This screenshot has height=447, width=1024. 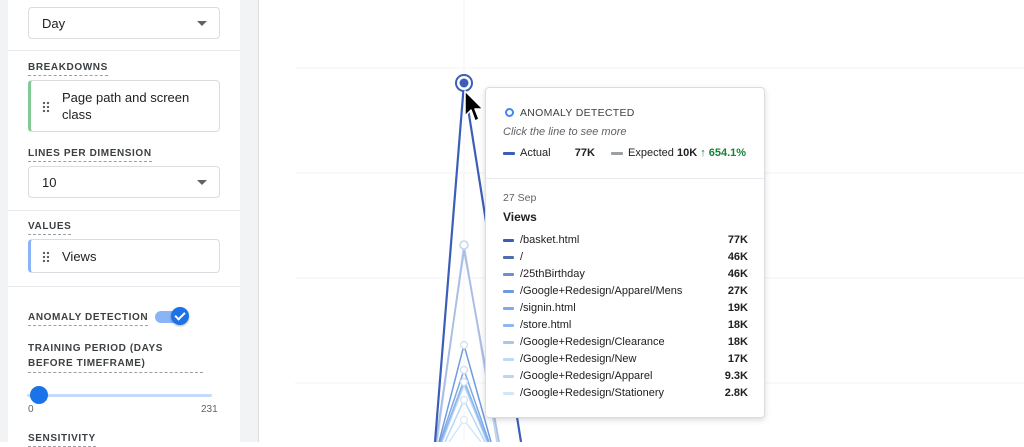 What do you see at coordinates (39, 395) in the screenshot?
I see `training-period-slider-handle` at bounding box center [39, 395].